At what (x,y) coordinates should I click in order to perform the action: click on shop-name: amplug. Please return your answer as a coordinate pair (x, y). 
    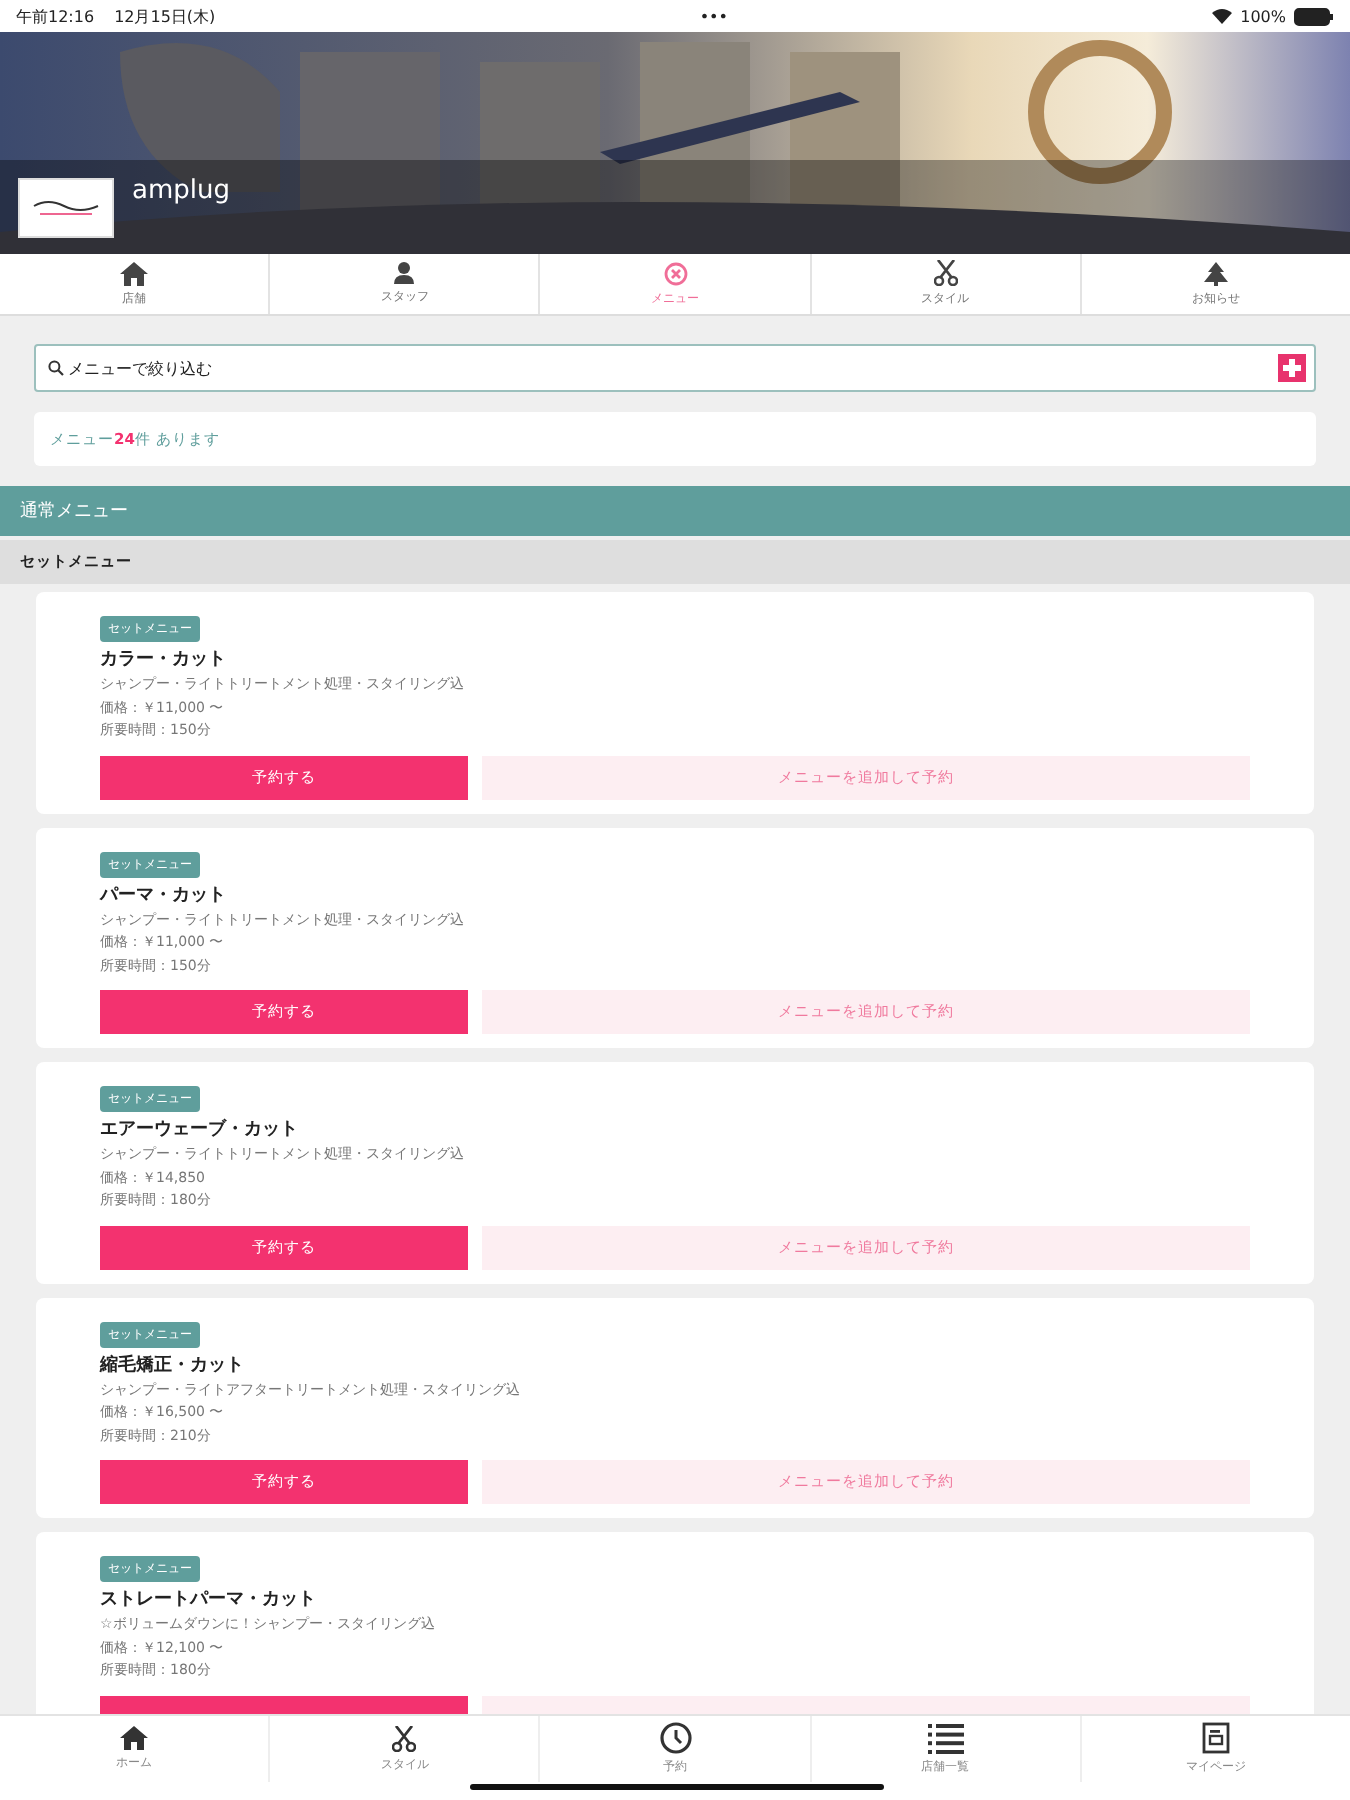
    Looking at the image, I should click on (181, 191).